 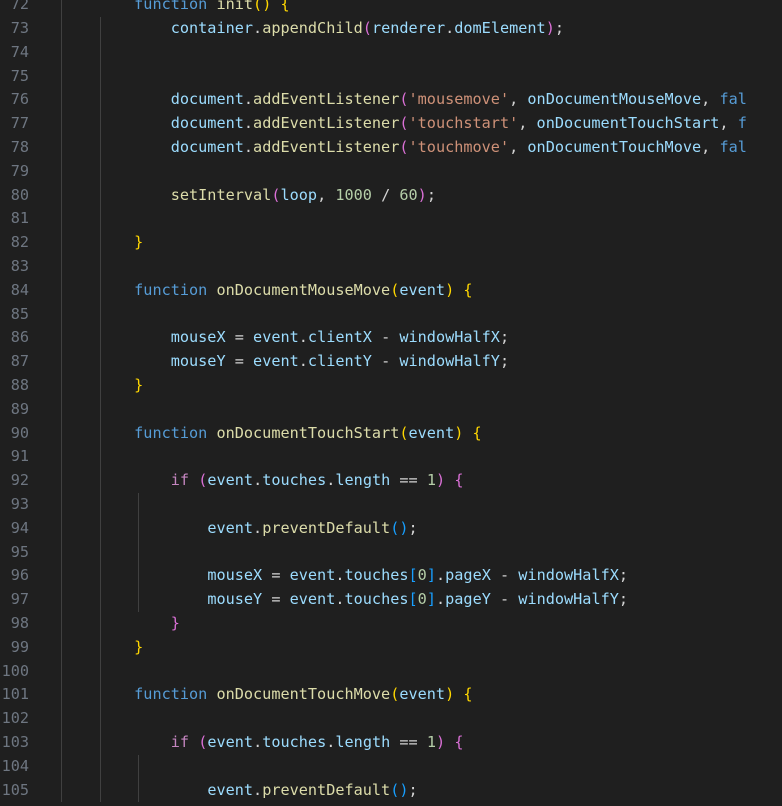 What do you see at coordinates (408, 27) in the screenshot?
I see `code-token: renderer` at bounding box center [408, 27].